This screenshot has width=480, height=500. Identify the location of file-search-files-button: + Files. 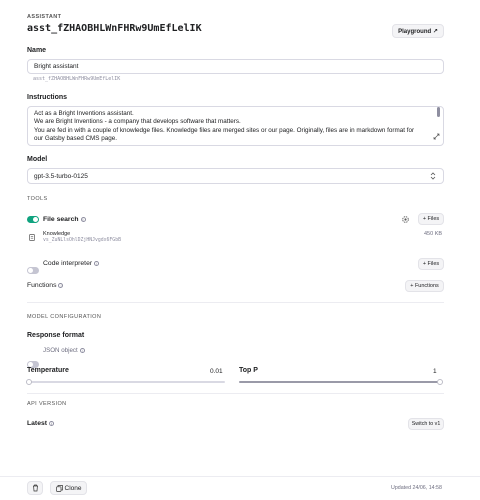
(431, 219).